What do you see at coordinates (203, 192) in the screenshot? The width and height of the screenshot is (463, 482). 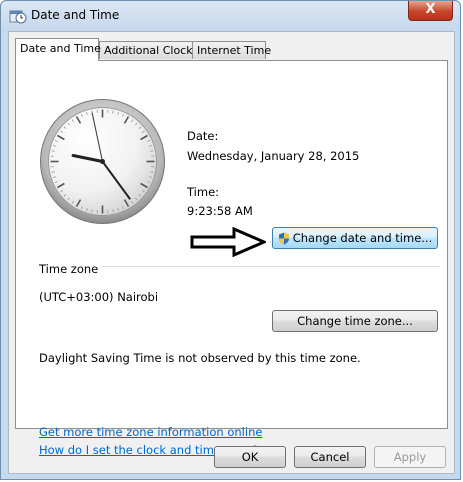 I see `time-label: Time:` at bounding box center [203, 192].